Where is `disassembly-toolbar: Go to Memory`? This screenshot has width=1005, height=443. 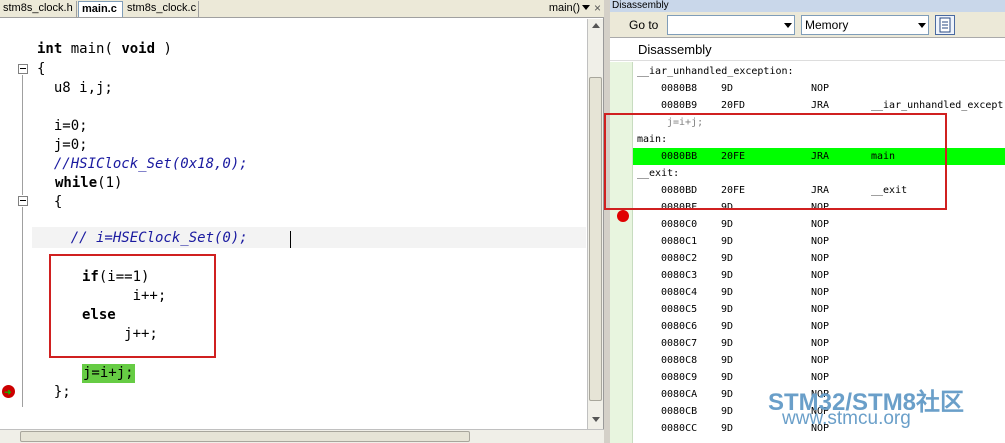
disassembly-toolbar: Go to Memory is located at coordinates (807, 25).